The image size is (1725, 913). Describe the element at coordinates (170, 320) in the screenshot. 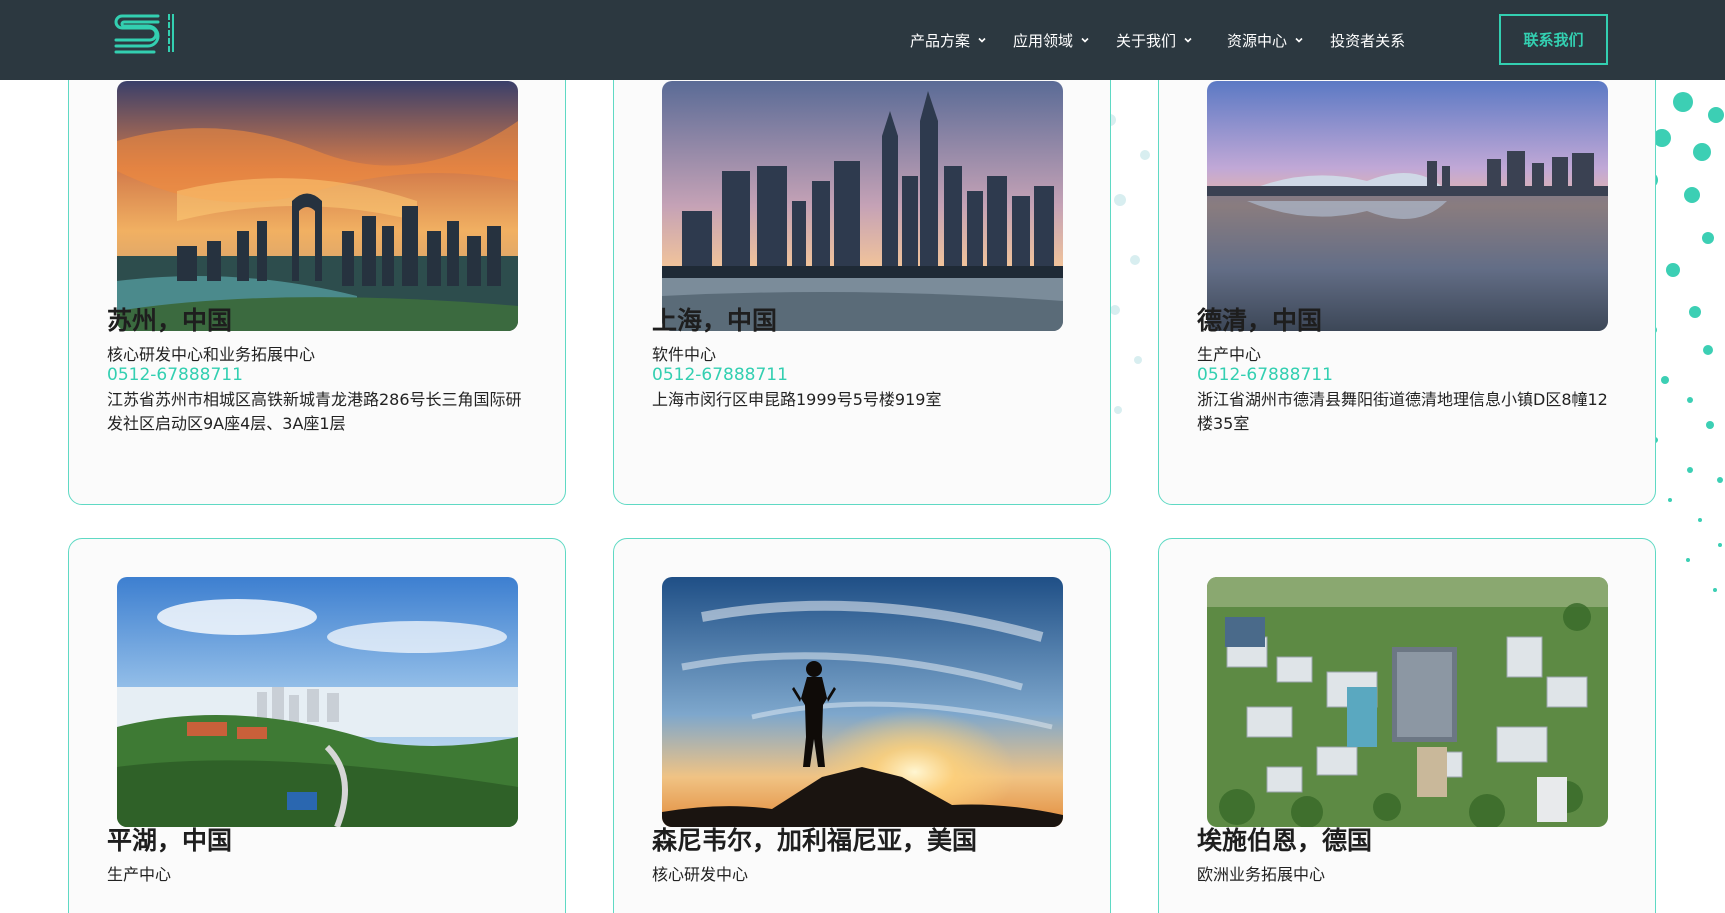

I see `location-title: 苏州，中国` at that location.